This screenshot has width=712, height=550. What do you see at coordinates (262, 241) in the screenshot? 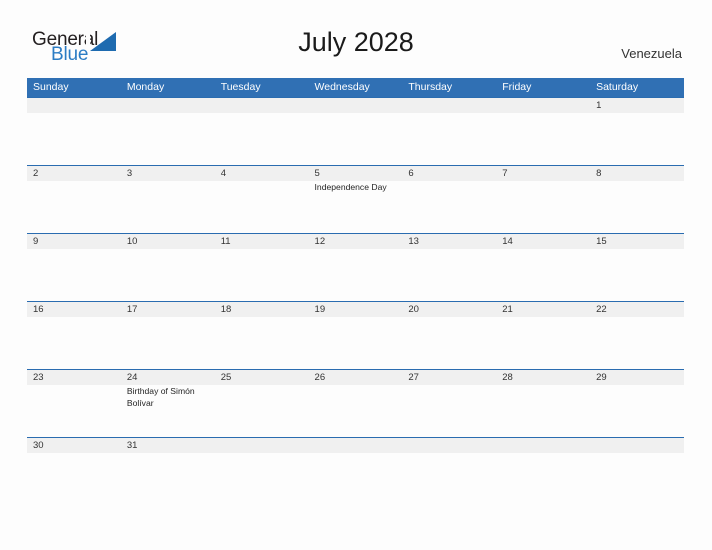
I see `day-number: 11` at bounding box center [262, 241].